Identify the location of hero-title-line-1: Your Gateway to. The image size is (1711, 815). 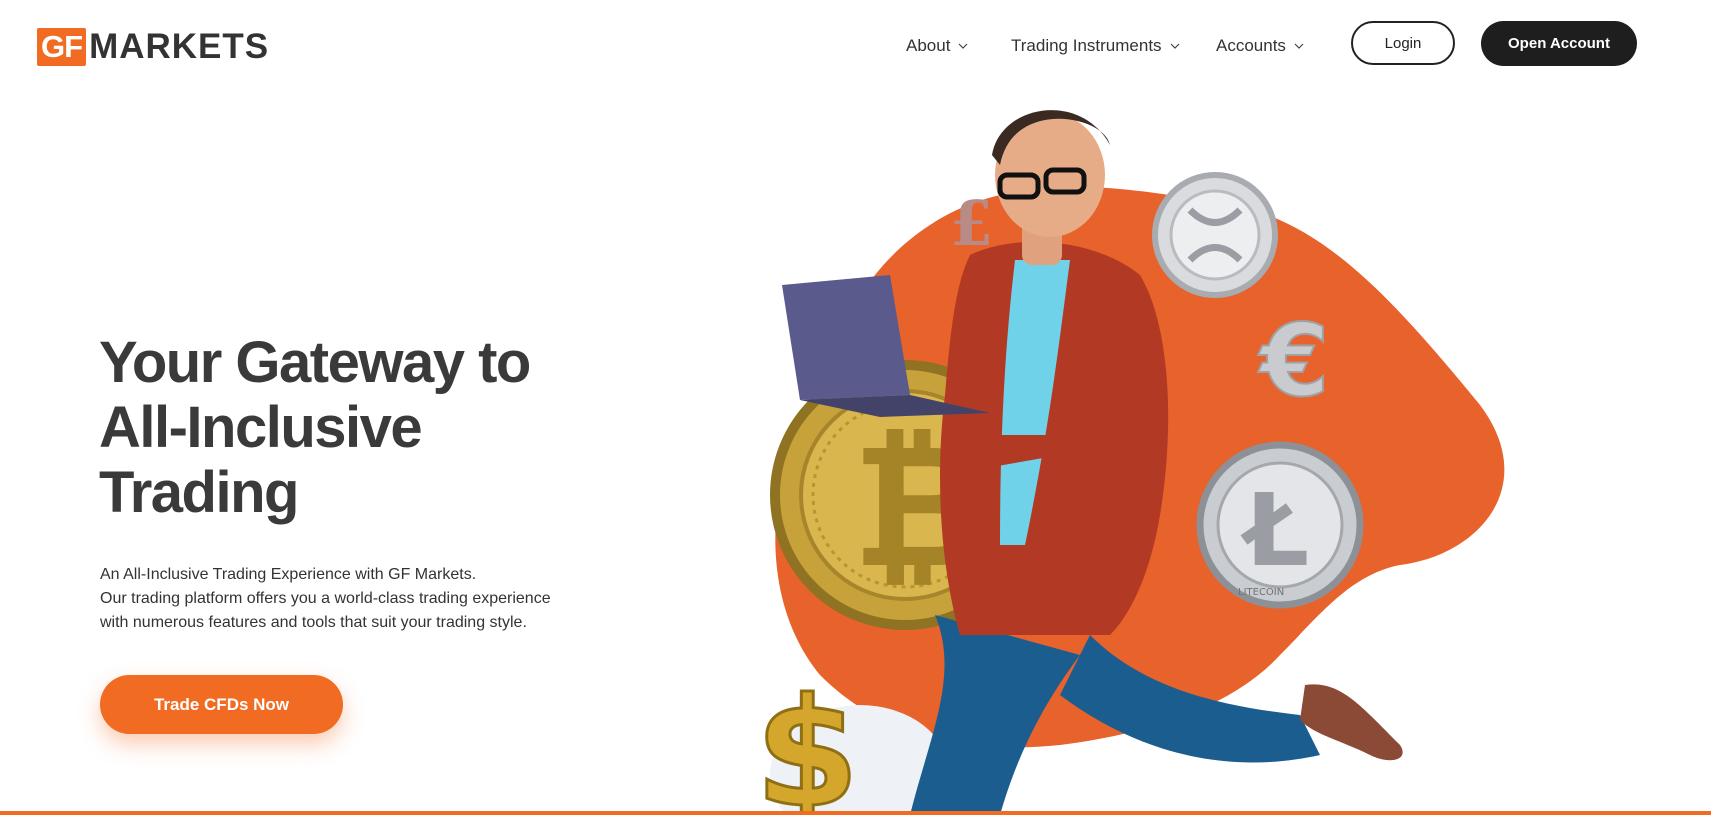
(315, 362).